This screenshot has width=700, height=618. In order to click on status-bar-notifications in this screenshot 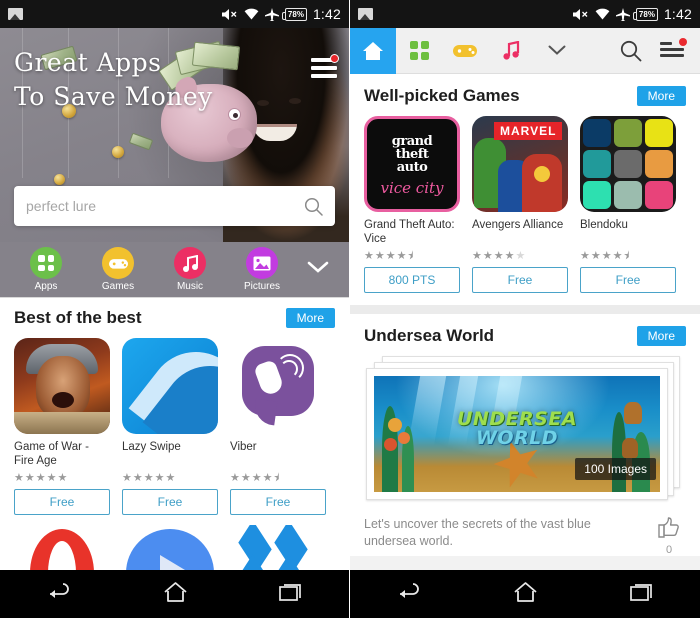, I will do `click(15, 14)`.